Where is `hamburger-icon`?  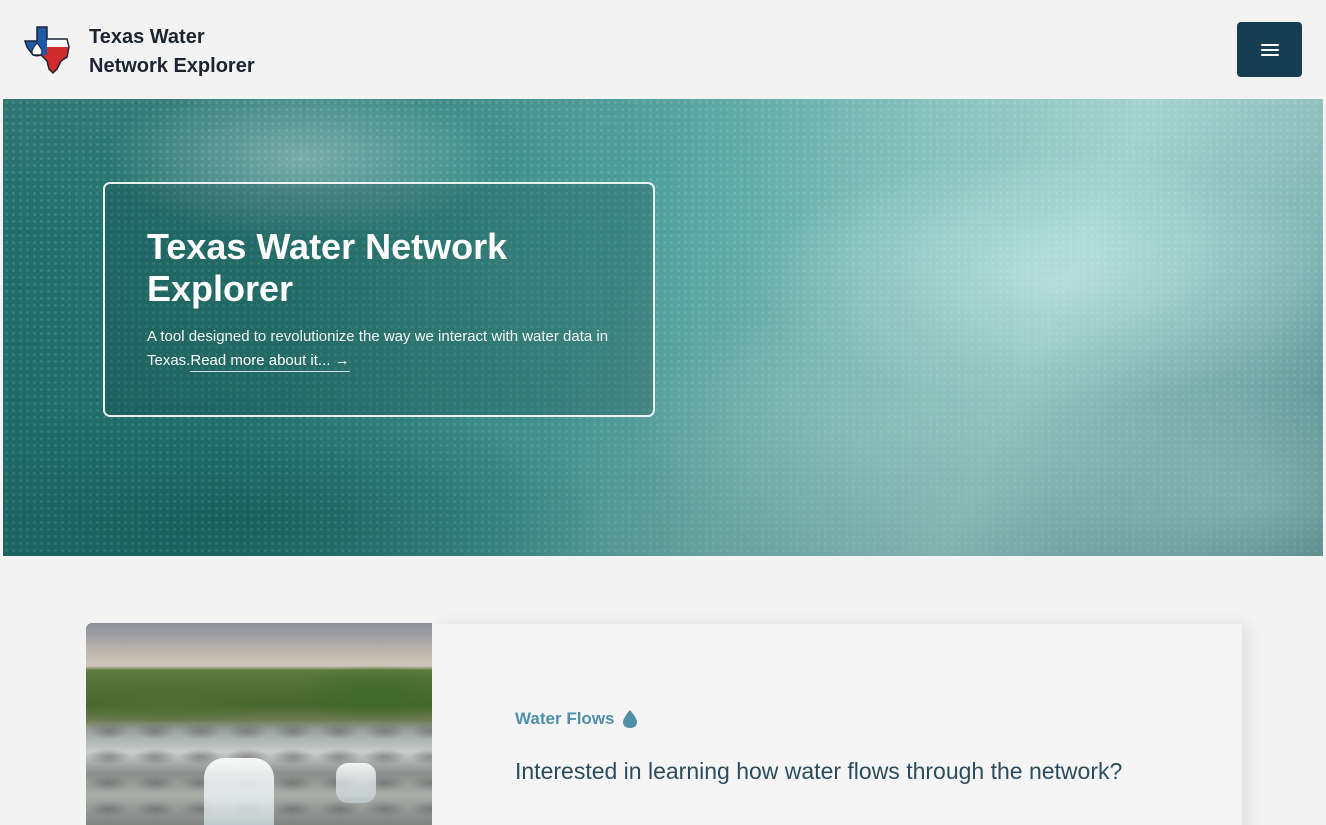 hamburger-icon is located at coordinates (1269, 49).